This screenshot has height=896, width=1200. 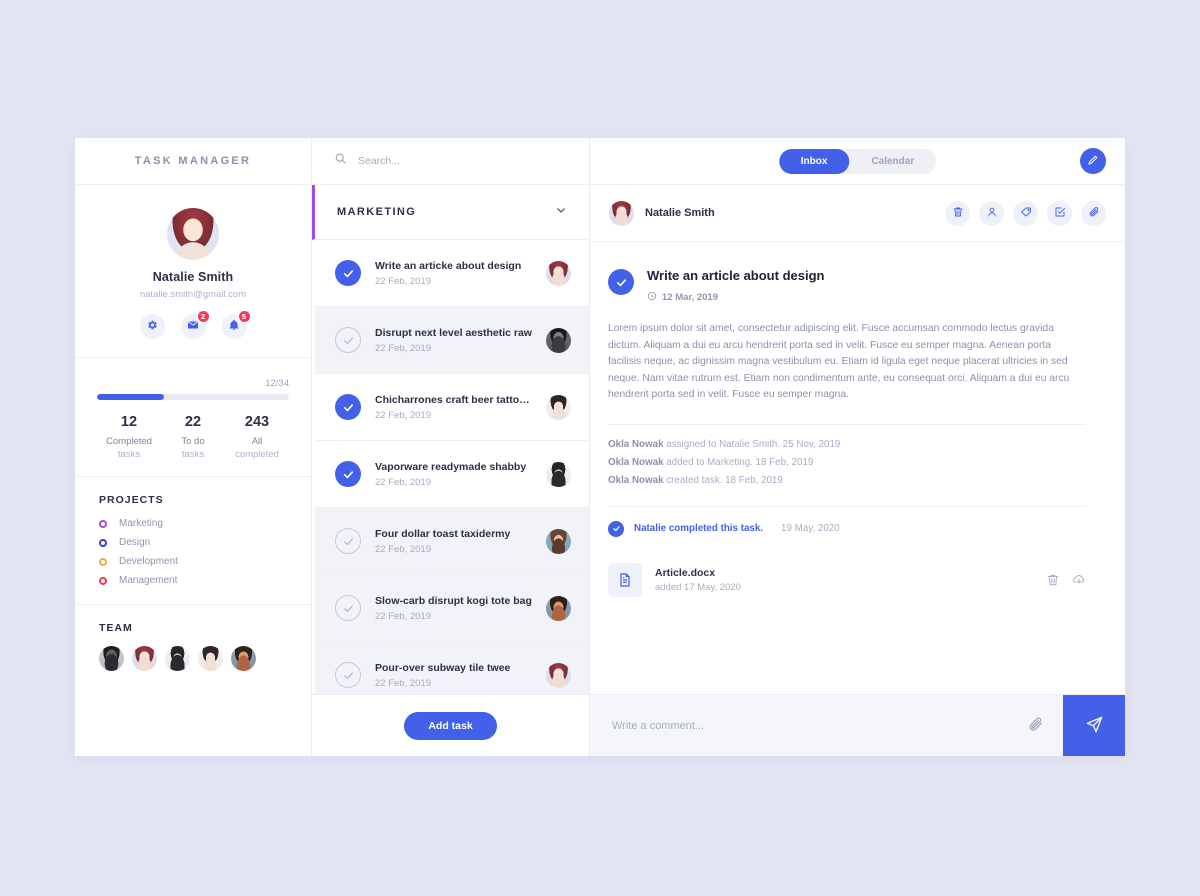 What do you see at coordinates (561, 212) in the screenshot?
I see `chevron-down-icon` at bounding box center [561, 212].